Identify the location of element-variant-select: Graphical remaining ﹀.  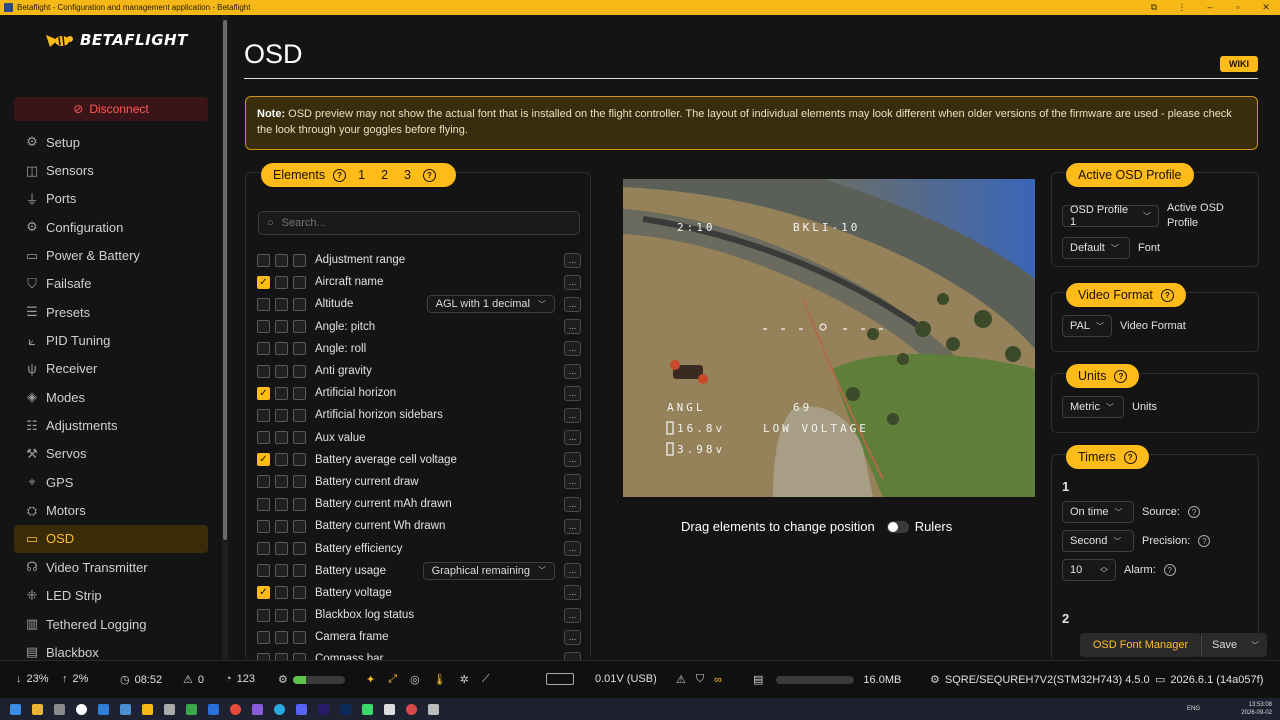
(488, 570).